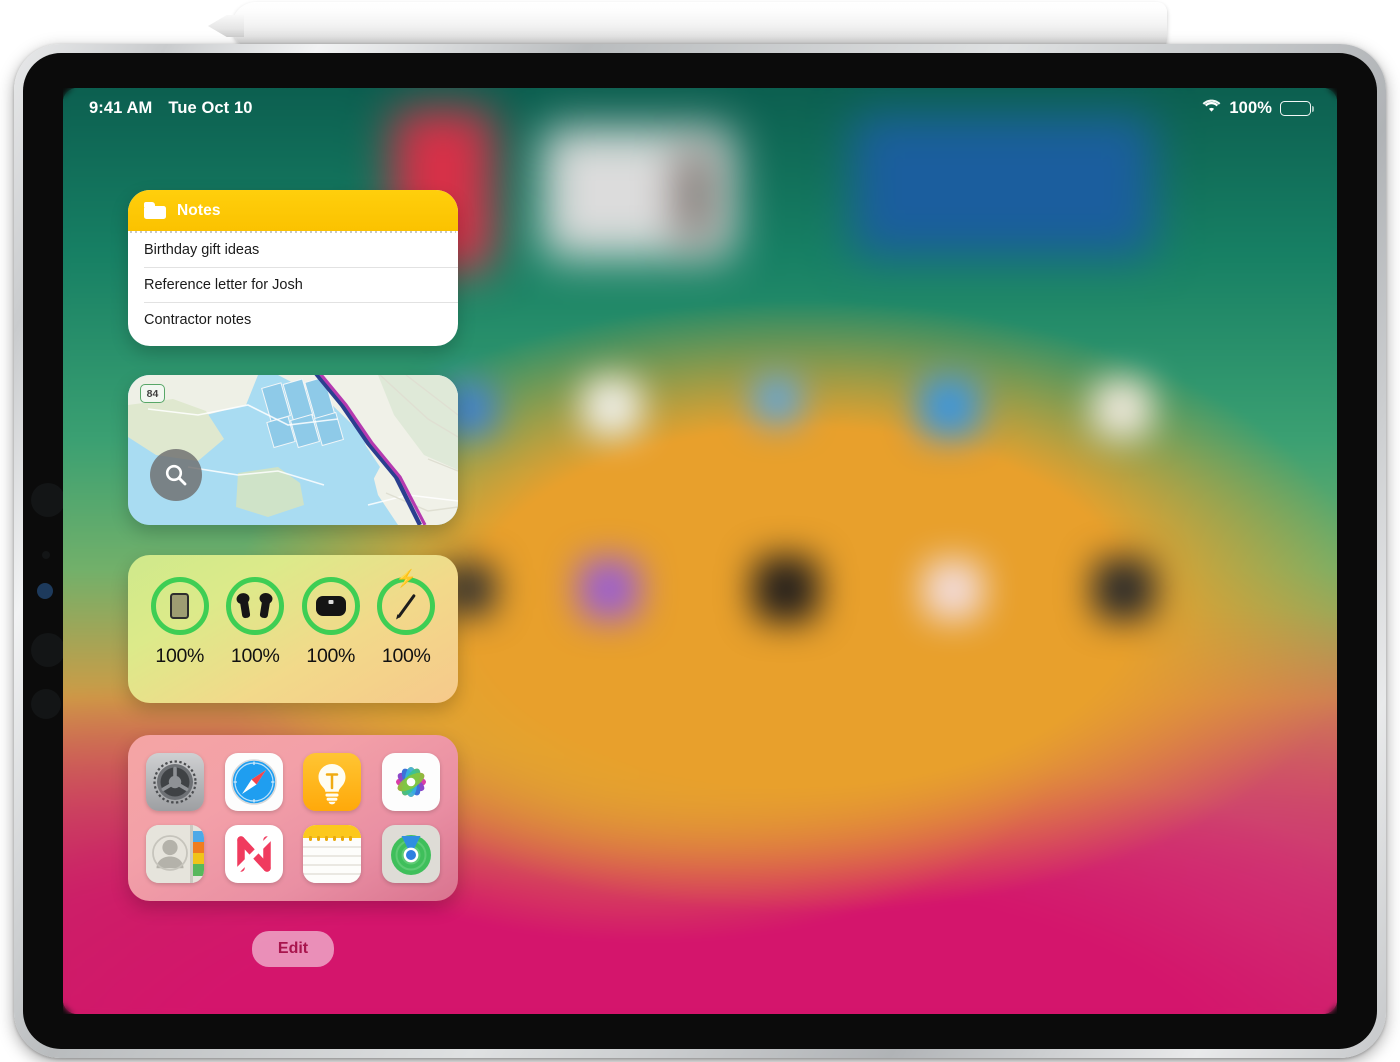 This screenshot has height=1062, width=1400. Describe the element at coordinates (410, 854) in the screenshot. I see `findmy-icon` at that location.